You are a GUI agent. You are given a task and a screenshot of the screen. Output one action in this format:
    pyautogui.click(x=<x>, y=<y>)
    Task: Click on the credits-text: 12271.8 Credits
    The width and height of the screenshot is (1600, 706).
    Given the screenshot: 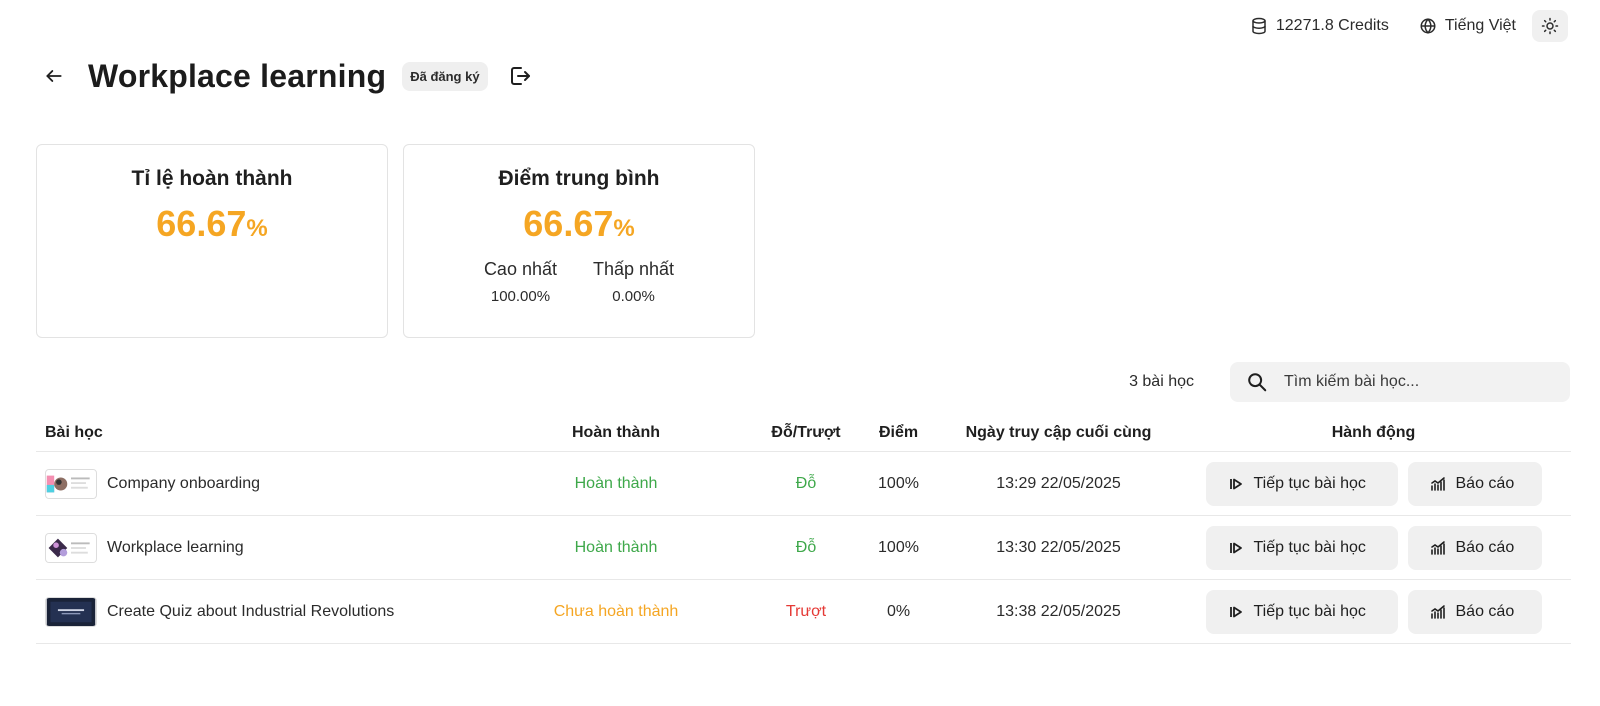 What is the action you would take?
    pyautogui.click(x=1332, y=25)
    